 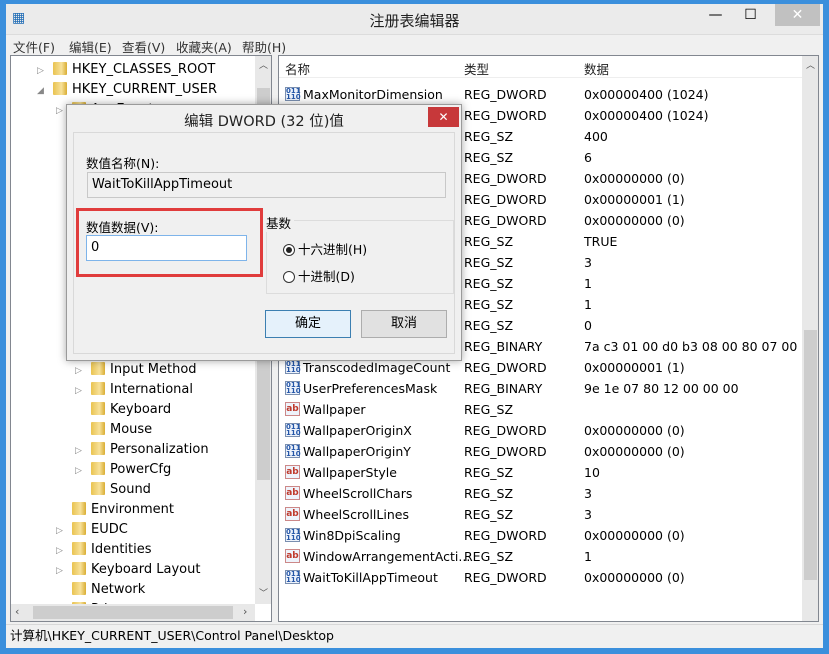 What do you see at coordinates (113, 430) in the screenshot?
I see `tree-item: Mouse` at bounding box center [113, 430].